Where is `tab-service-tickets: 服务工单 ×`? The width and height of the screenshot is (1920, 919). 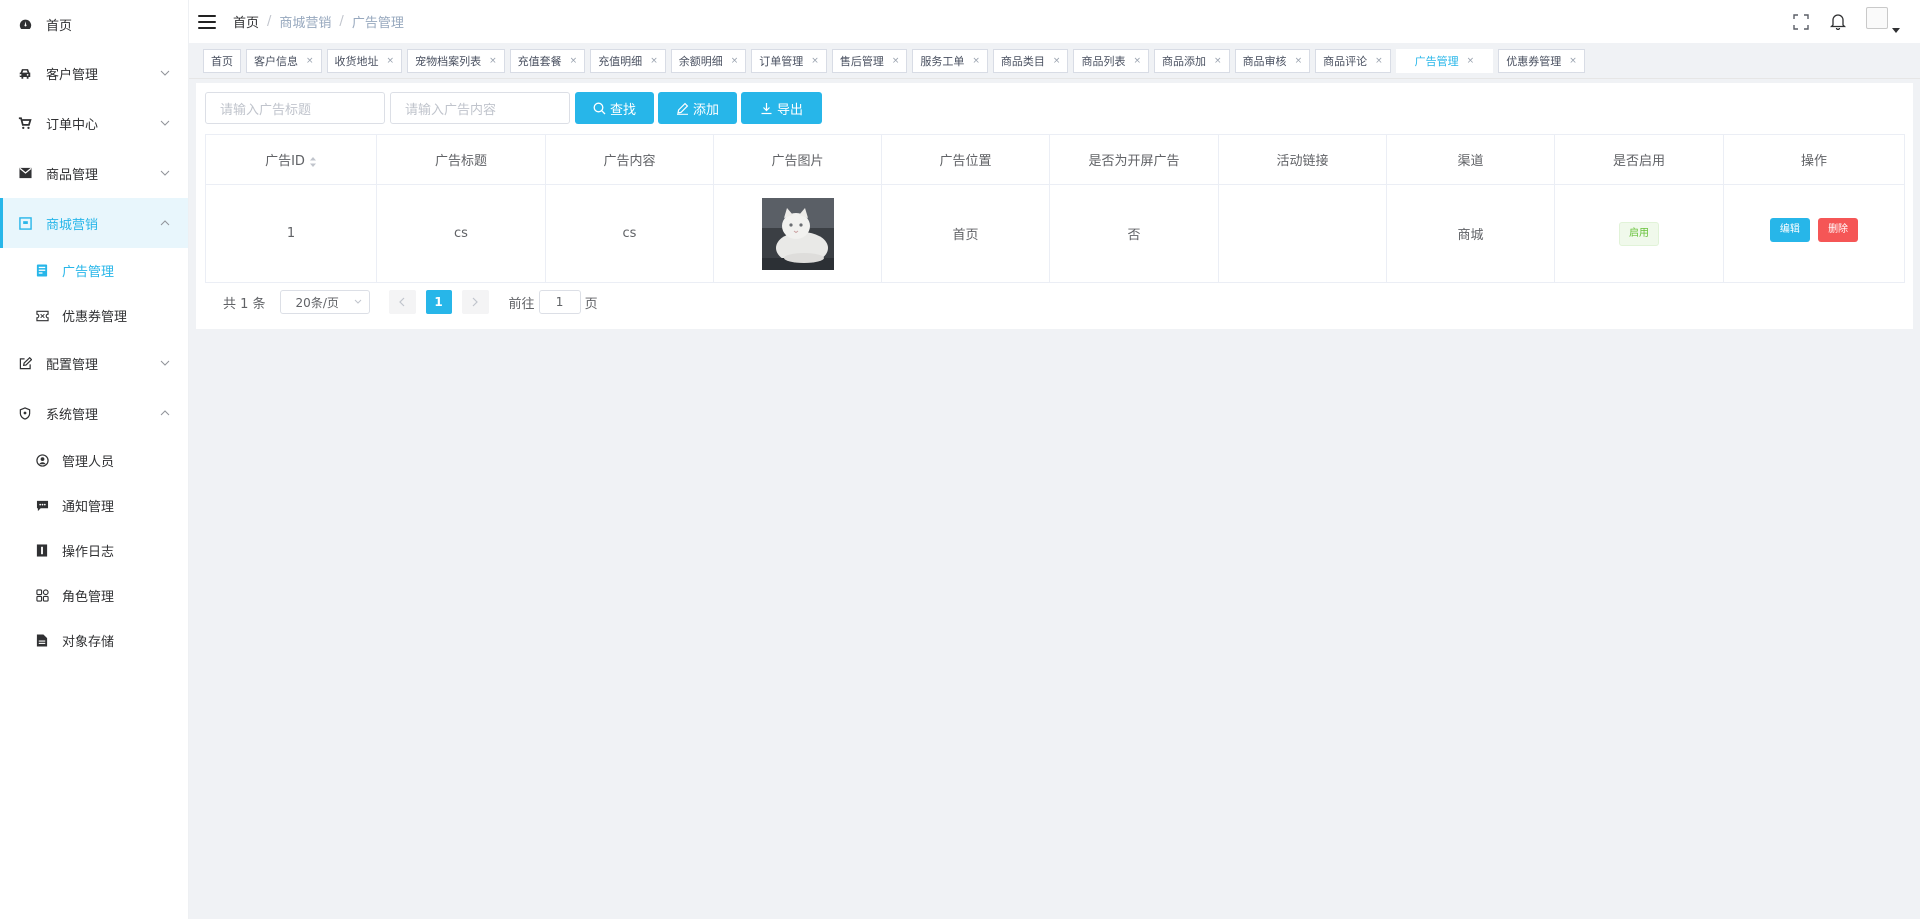
tab-service-tickets: 服务工单 × is located at coordinates (950, 60).